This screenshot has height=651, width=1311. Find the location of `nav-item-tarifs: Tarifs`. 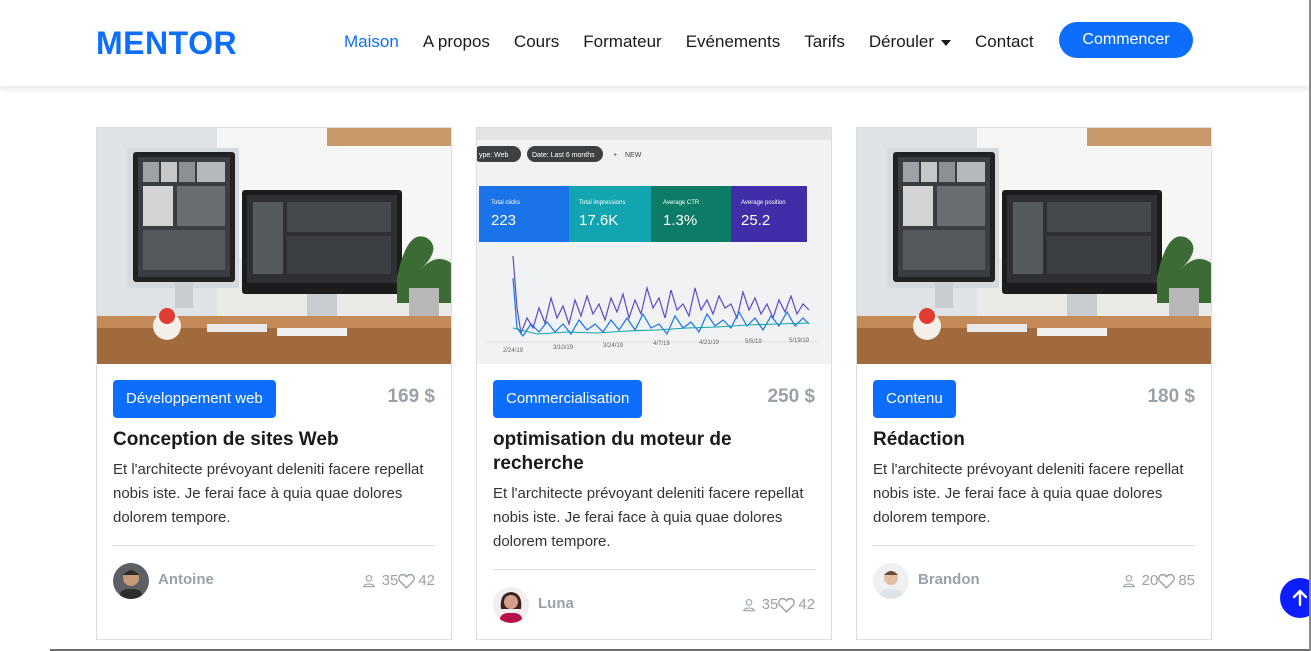

nav-item-tarifs: Tarifs is located at coordinates (824, 42).